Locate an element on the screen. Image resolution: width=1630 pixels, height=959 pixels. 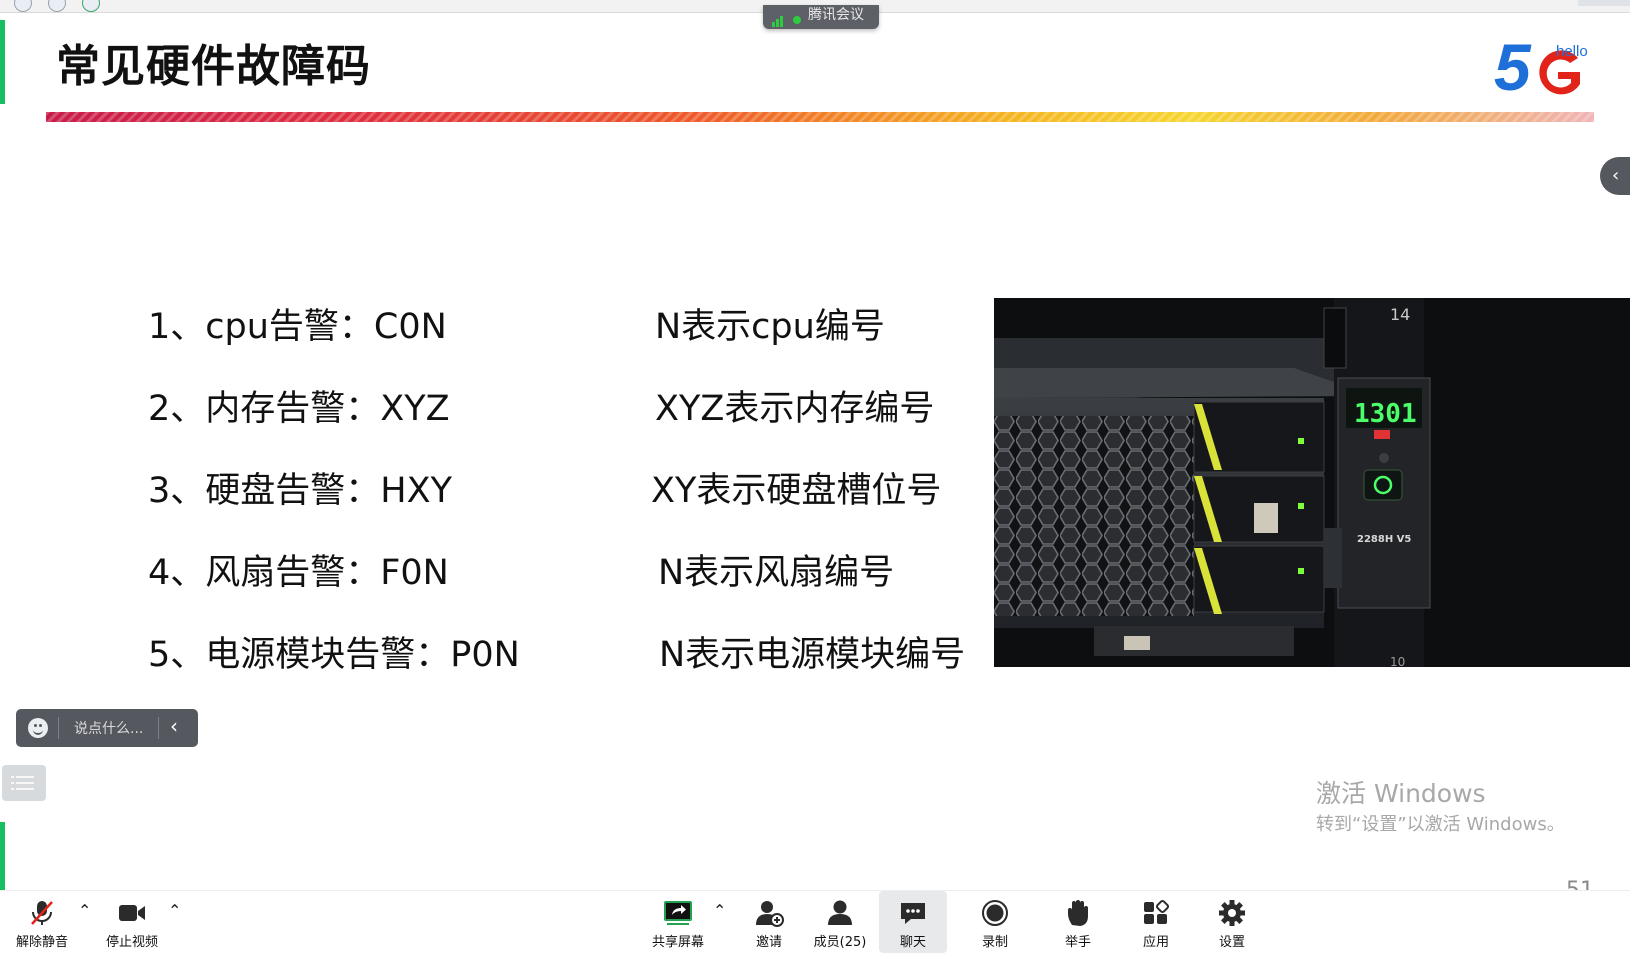
share-options-caret: ⌃ is located at coordinates (719, 910).